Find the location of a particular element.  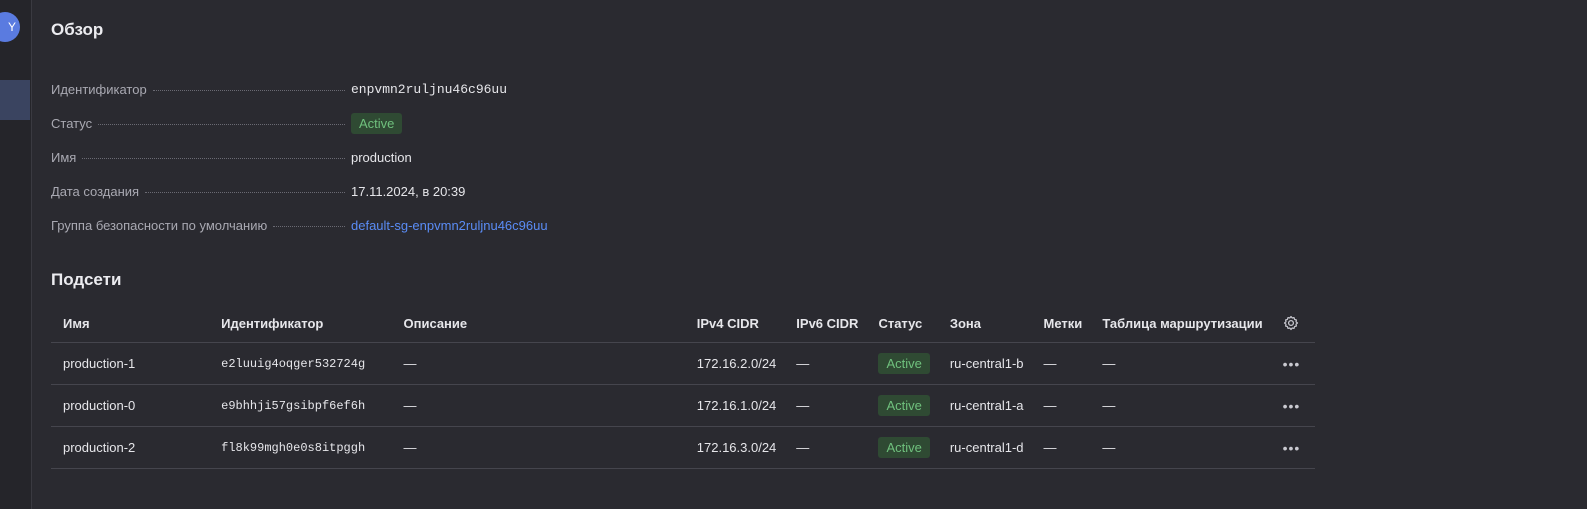

subnet-name: production-1 is located at coordinates (130, 363).